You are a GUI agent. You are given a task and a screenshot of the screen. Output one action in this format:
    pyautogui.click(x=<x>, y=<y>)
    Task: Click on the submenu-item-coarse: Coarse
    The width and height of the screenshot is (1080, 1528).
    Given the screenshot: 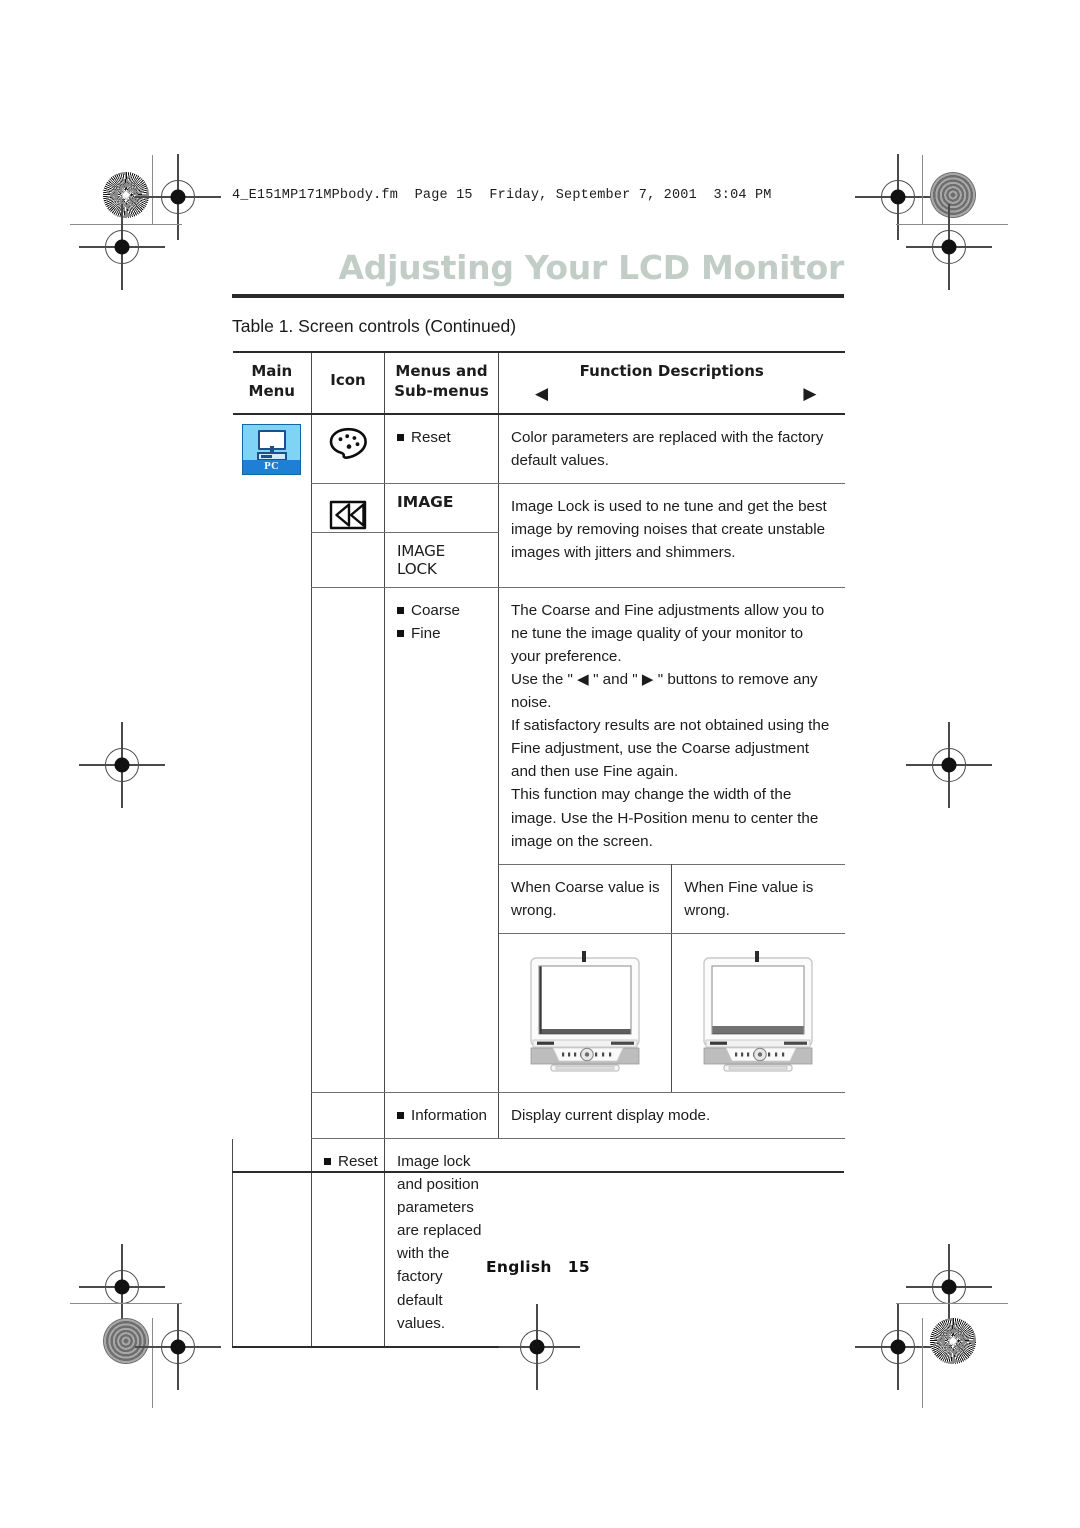 What is the action you would take?
    pyautogui.click(x=442, y=610)
    